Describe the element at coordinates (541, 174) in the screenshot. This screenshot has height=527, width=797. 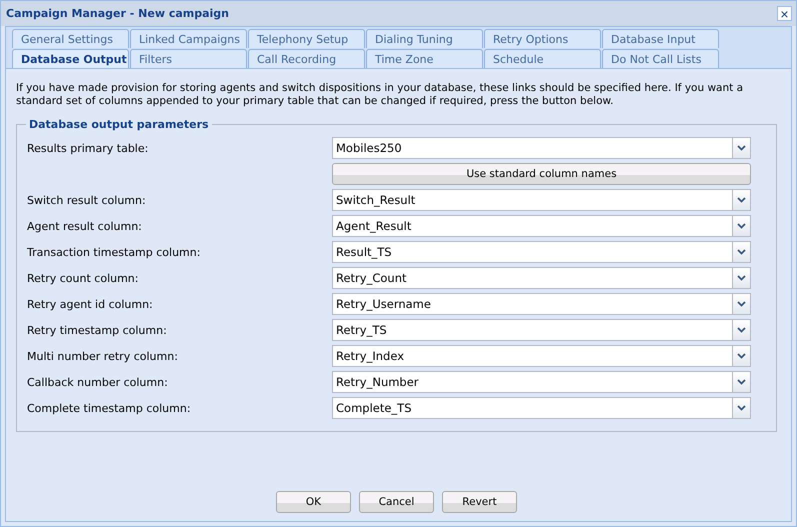
I see `standard-columns-button: Use standard column names` at that location.